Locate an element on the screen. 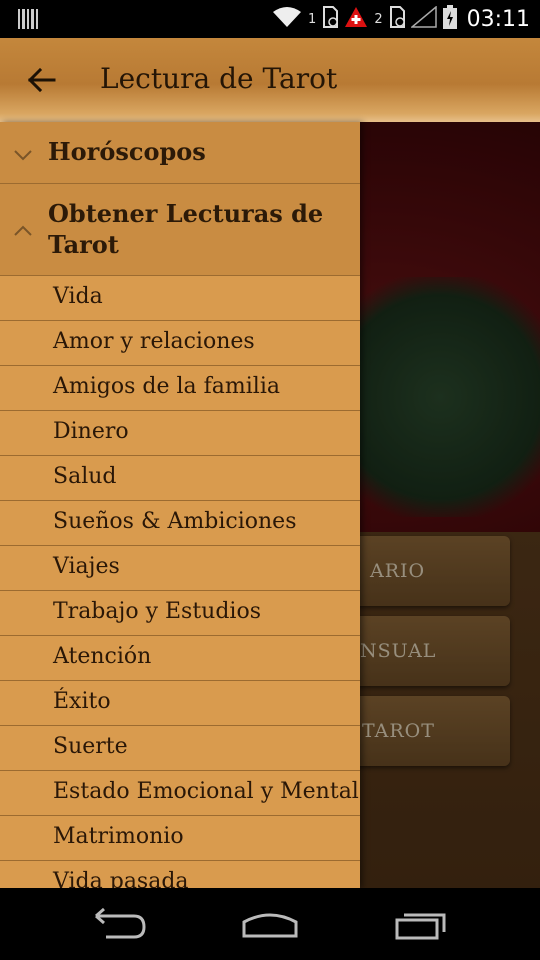 This screenshot has width=540, height=960. drawer-item-label: Amigos de la familia is located at coordinates (166, 386).